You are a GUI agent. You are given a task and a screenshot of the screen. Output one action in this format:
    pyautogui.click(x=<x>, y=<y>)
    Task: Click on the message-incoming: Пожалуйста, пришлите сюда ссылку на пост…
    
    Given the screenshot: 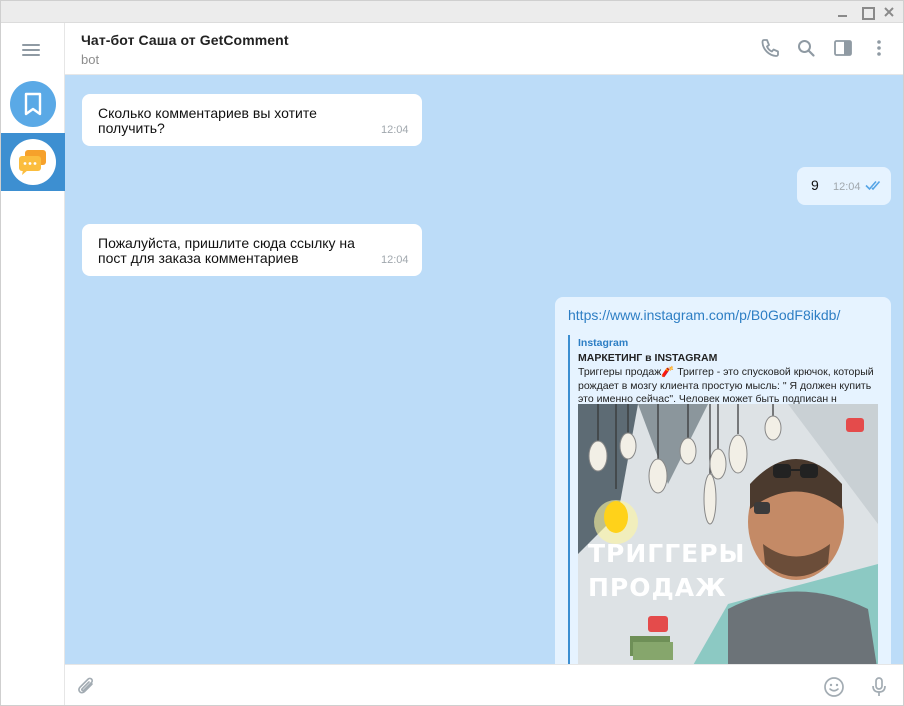 What is the action you would take?
    pyautogui.click(x=252, y=250)
    